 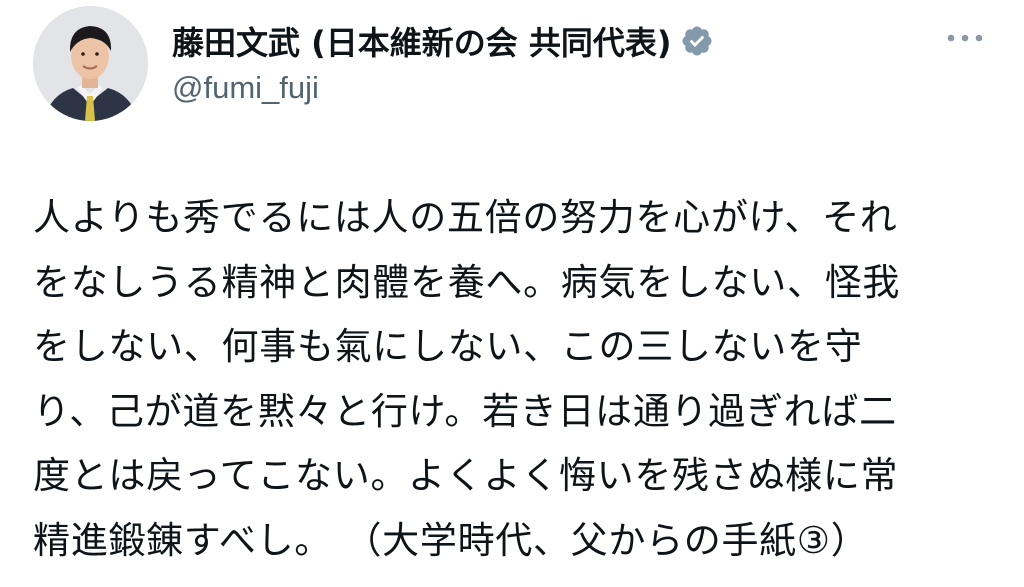 I want to click on tweet-text-line: 人よりも秀でるには人の五倍の努力を心がけ、それ, so click(x=465, y=217).